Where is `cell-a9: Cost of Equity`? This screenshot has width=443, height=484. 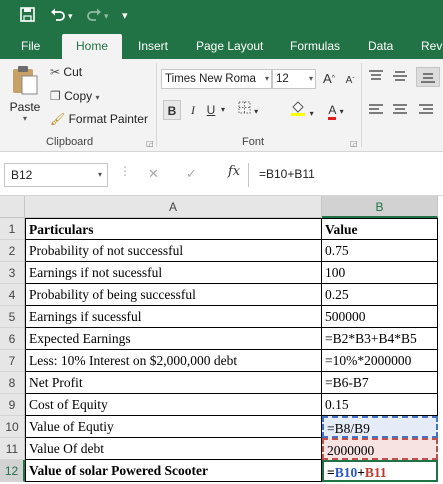 cell-a9: Cost of Equity is located at coordinates (173, 405).